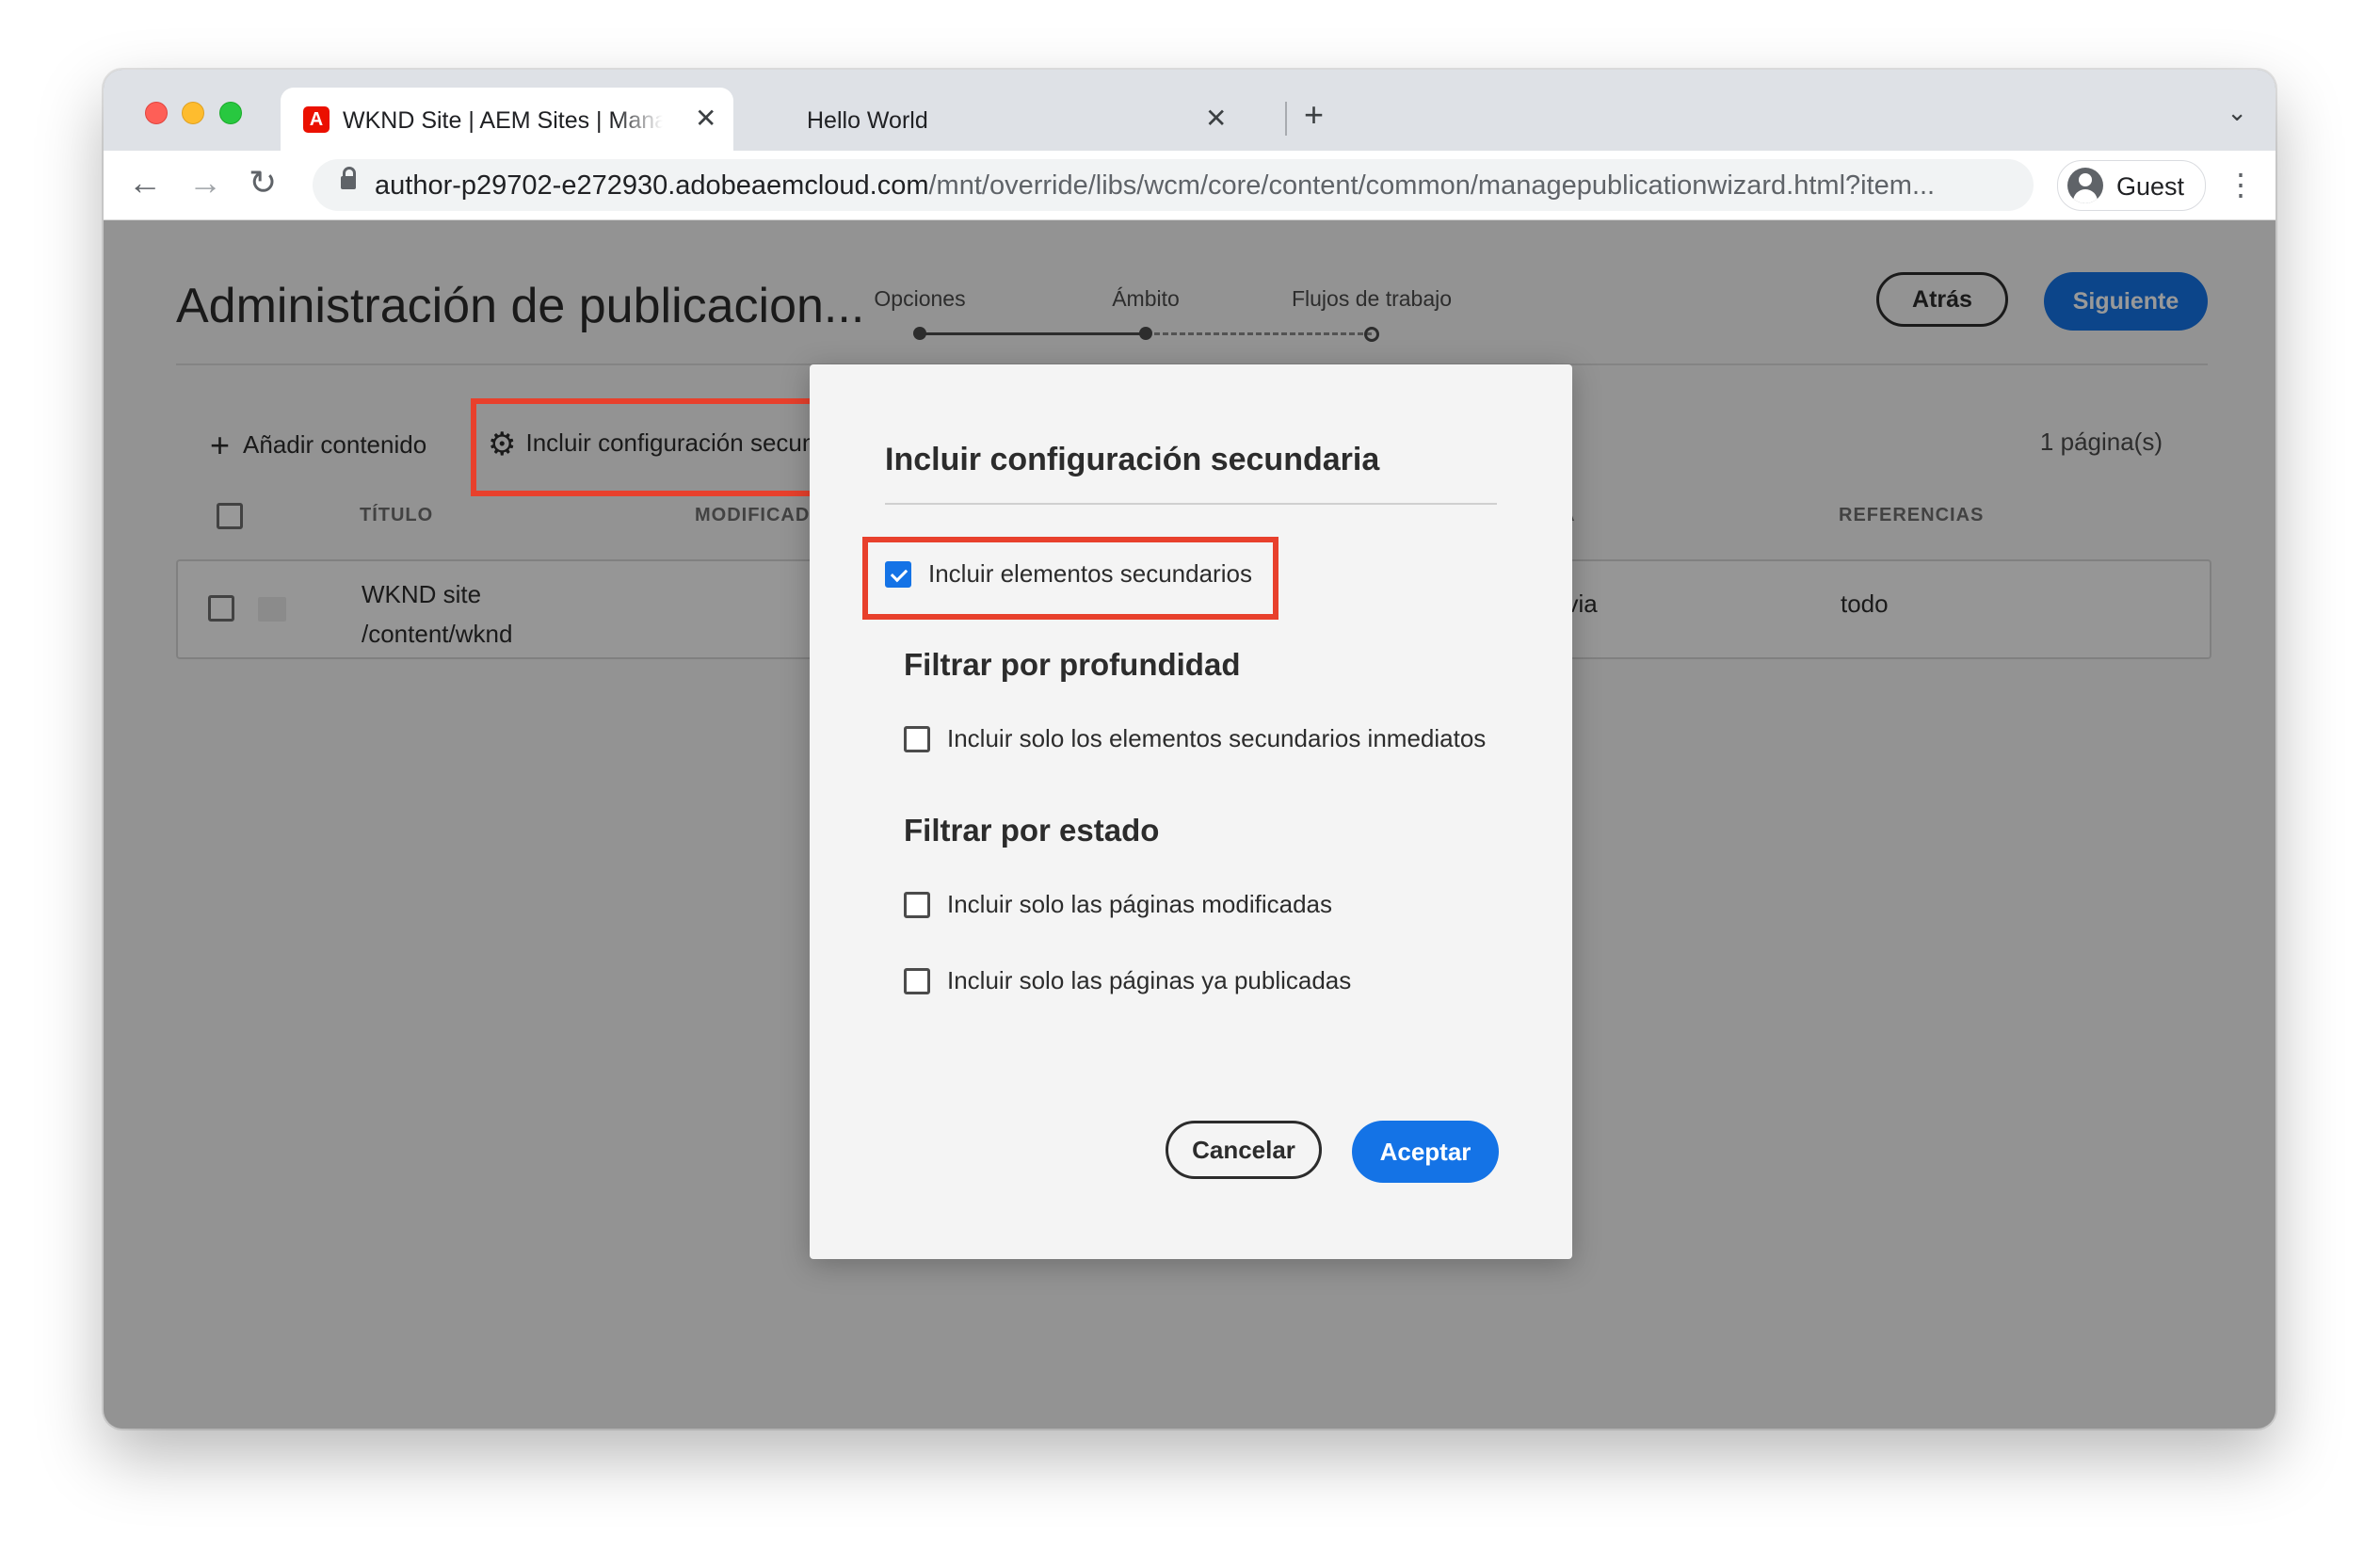 Image resolution: width=2380 pixels, height=1567 pixels. What do you see at coordinates (2241, 184) in the screenshot?
I see `more-menu-icon: ⋮` at bounding box center [2241, 184].